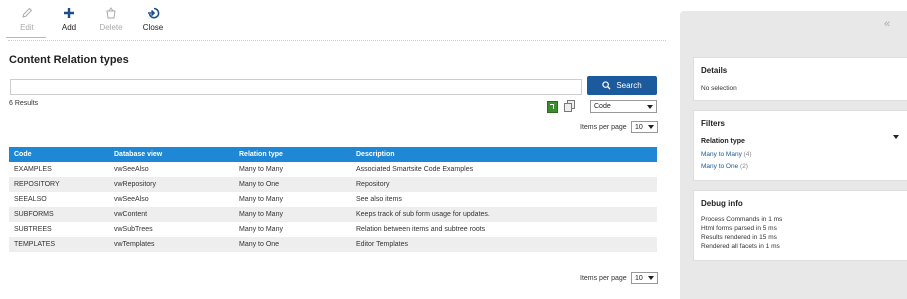  Describe the element at coordinates (337, 40) in the screenshot. I see `toolbar-divider` at that location.